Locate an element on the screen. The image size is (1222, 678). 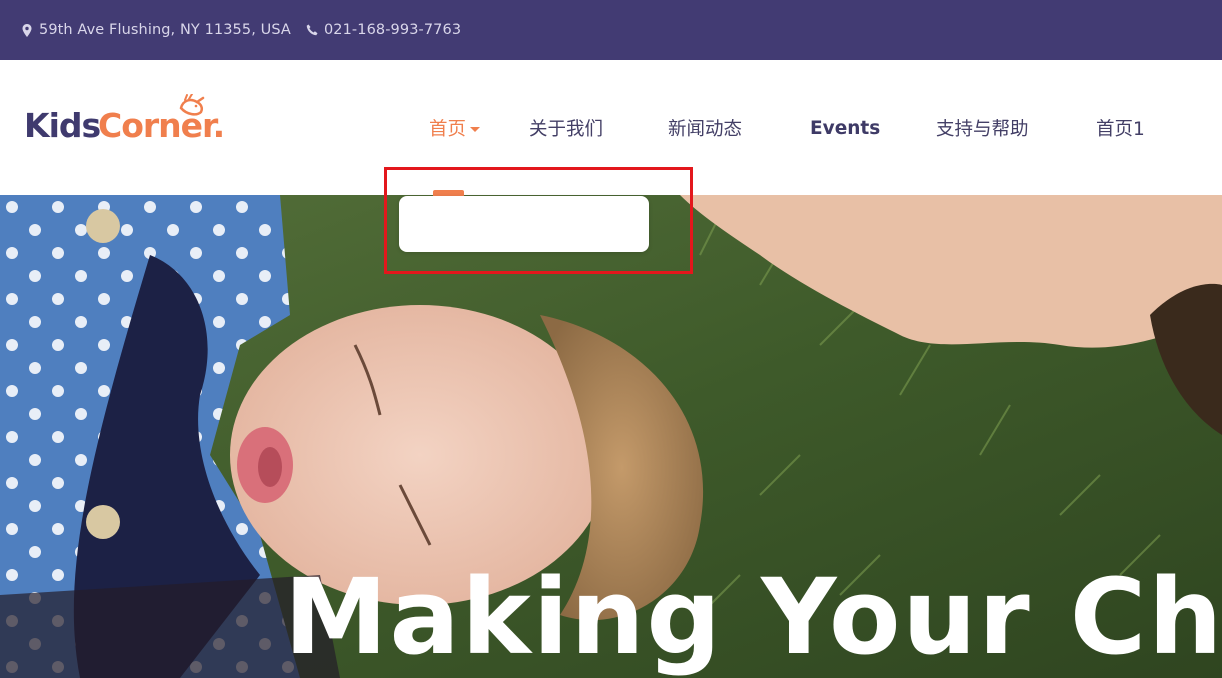
address-info: 59th Ave Flushing, NY 11355, USA is located at coordinates (156, 30).